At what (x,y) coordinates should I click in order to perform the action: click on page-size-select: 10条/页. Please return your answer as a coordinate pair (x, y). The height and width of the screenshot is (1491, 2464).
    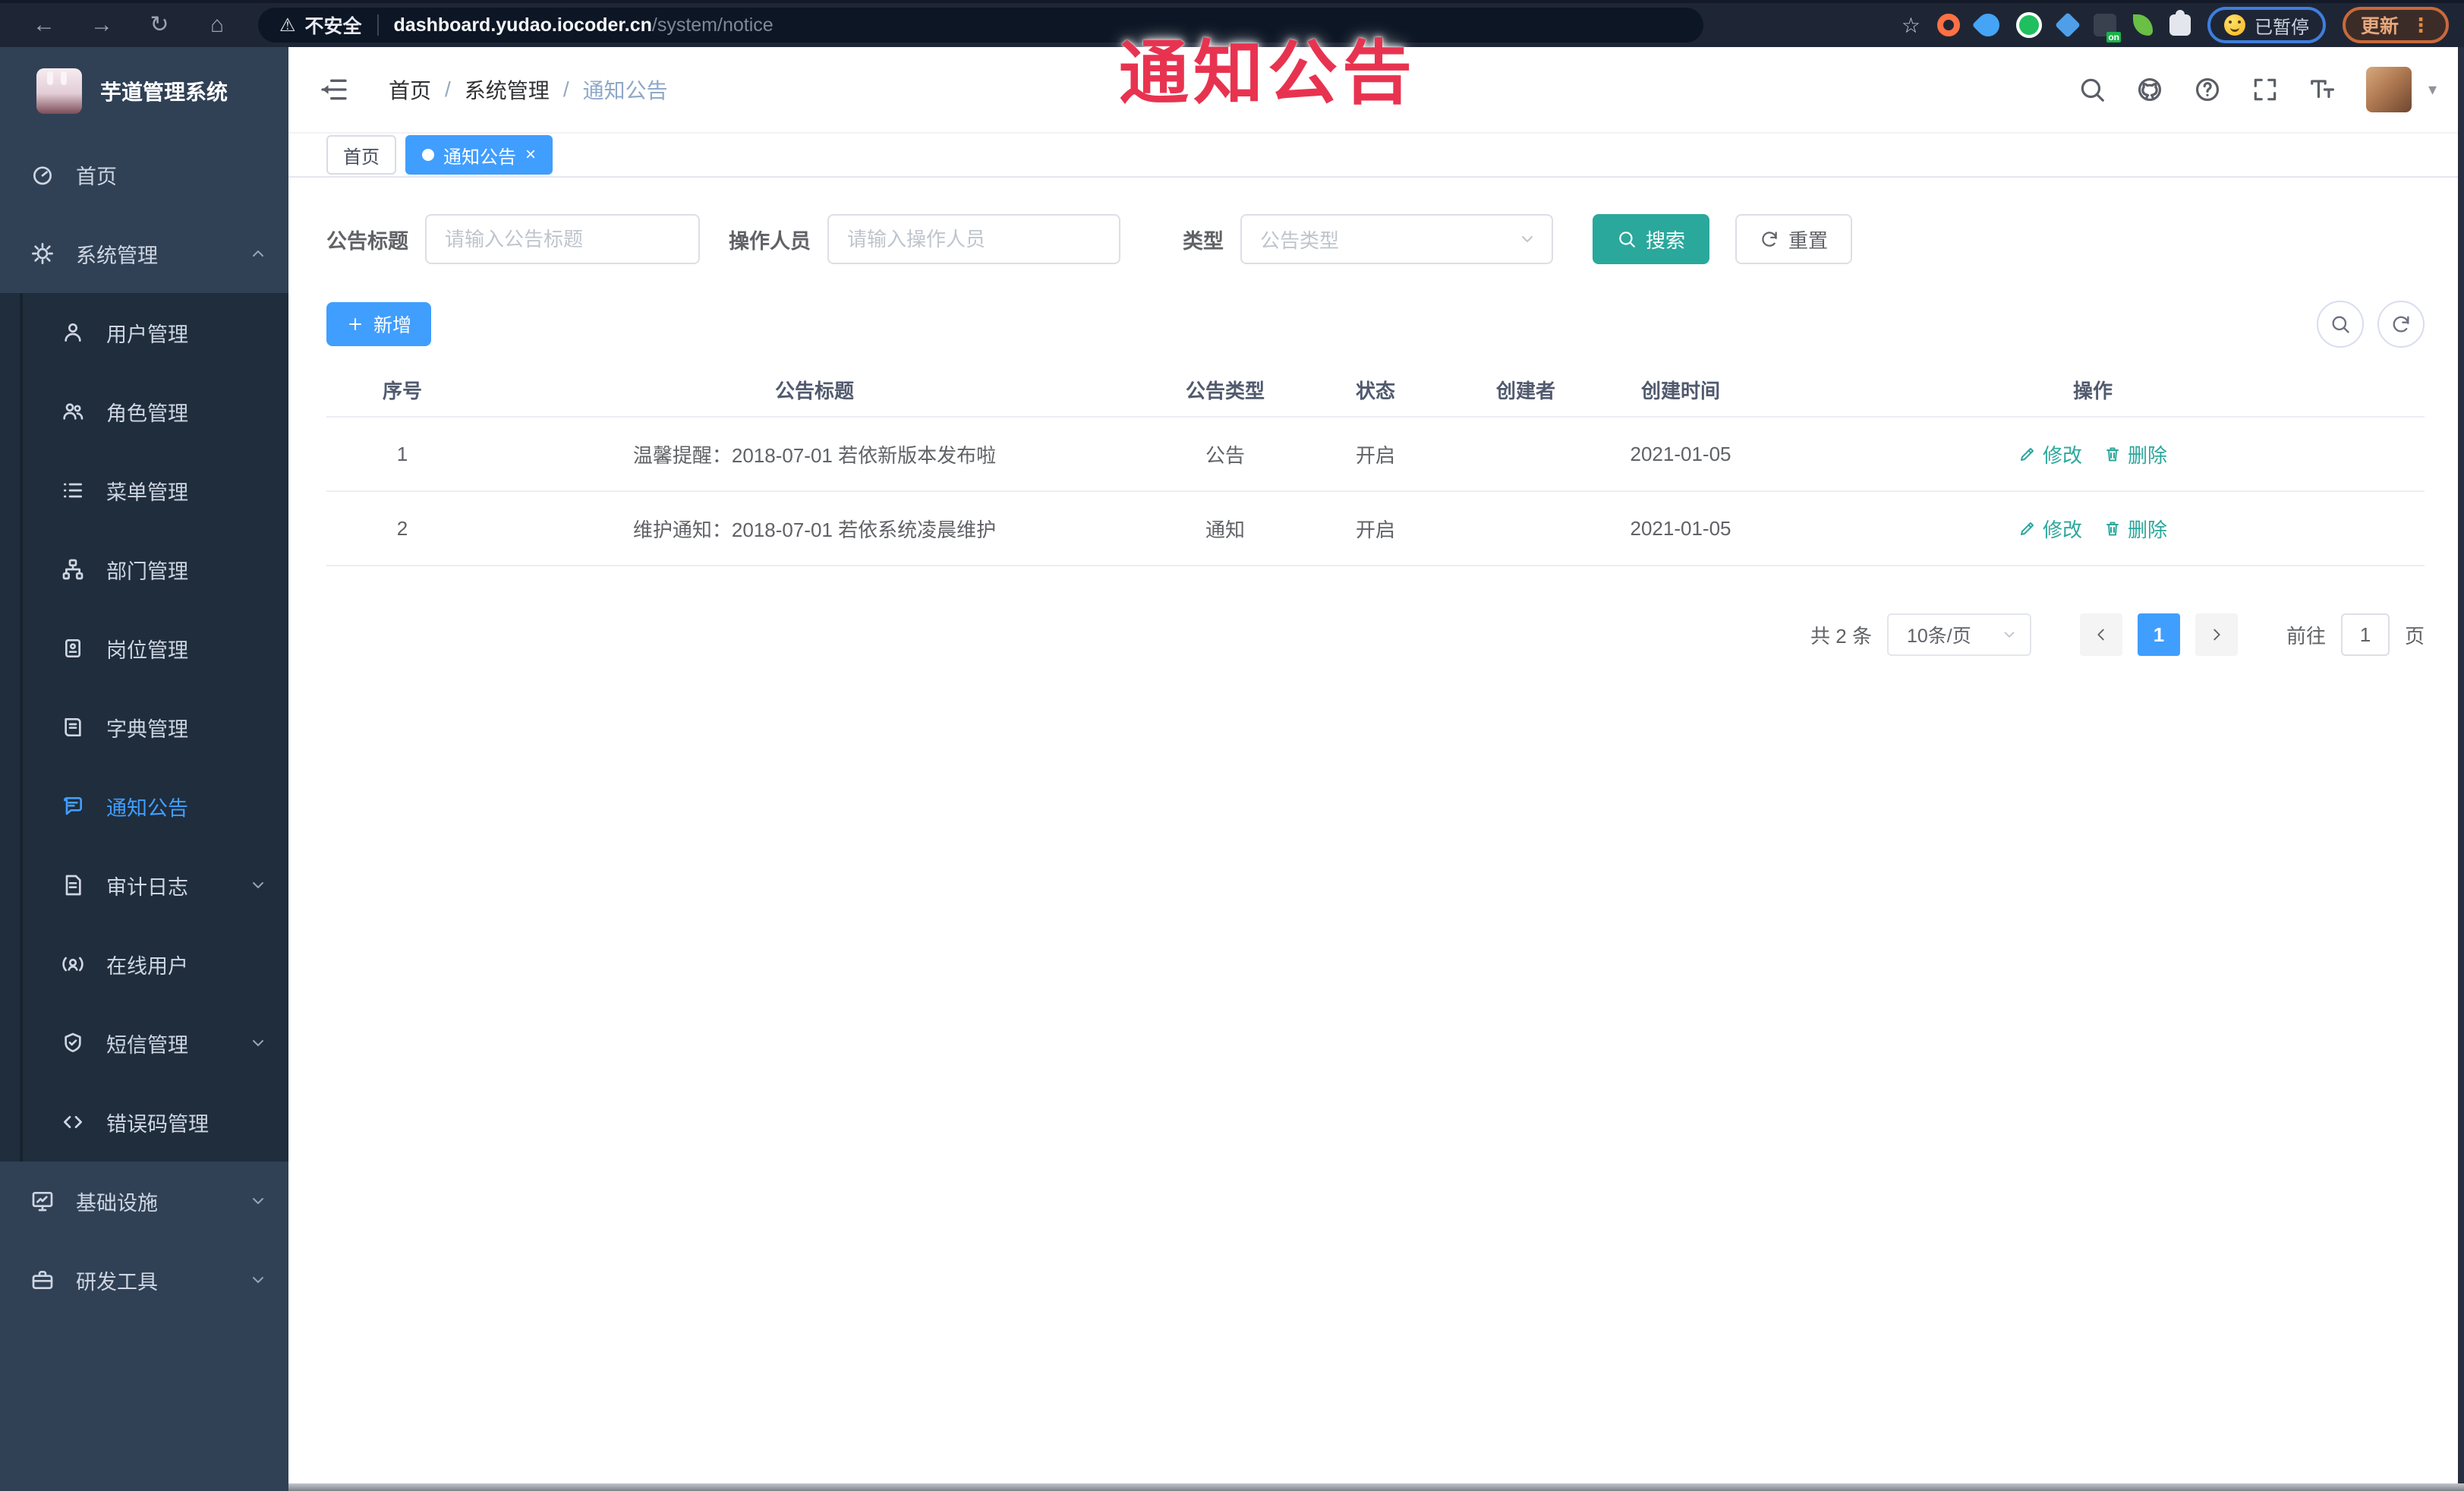
    Looking at the image, I should click on (1958, 634).